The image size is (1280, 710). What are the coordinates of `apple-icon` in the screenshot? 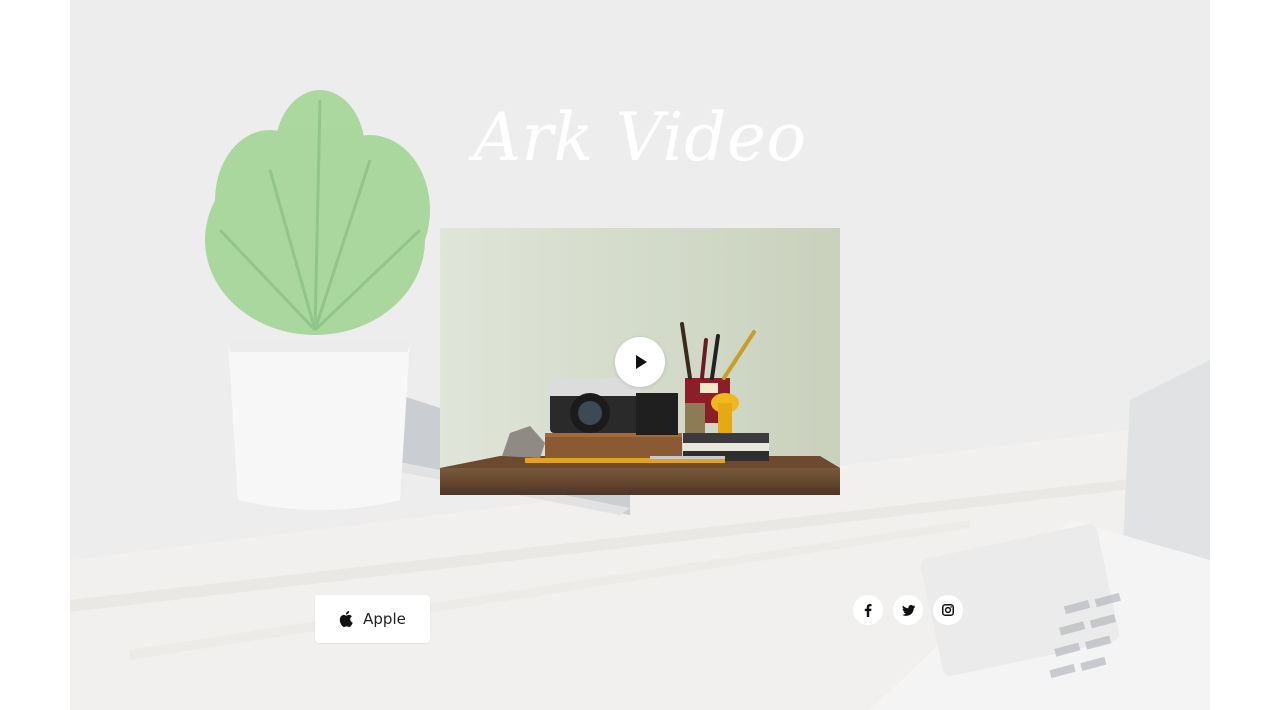 It's located at (346, 618).